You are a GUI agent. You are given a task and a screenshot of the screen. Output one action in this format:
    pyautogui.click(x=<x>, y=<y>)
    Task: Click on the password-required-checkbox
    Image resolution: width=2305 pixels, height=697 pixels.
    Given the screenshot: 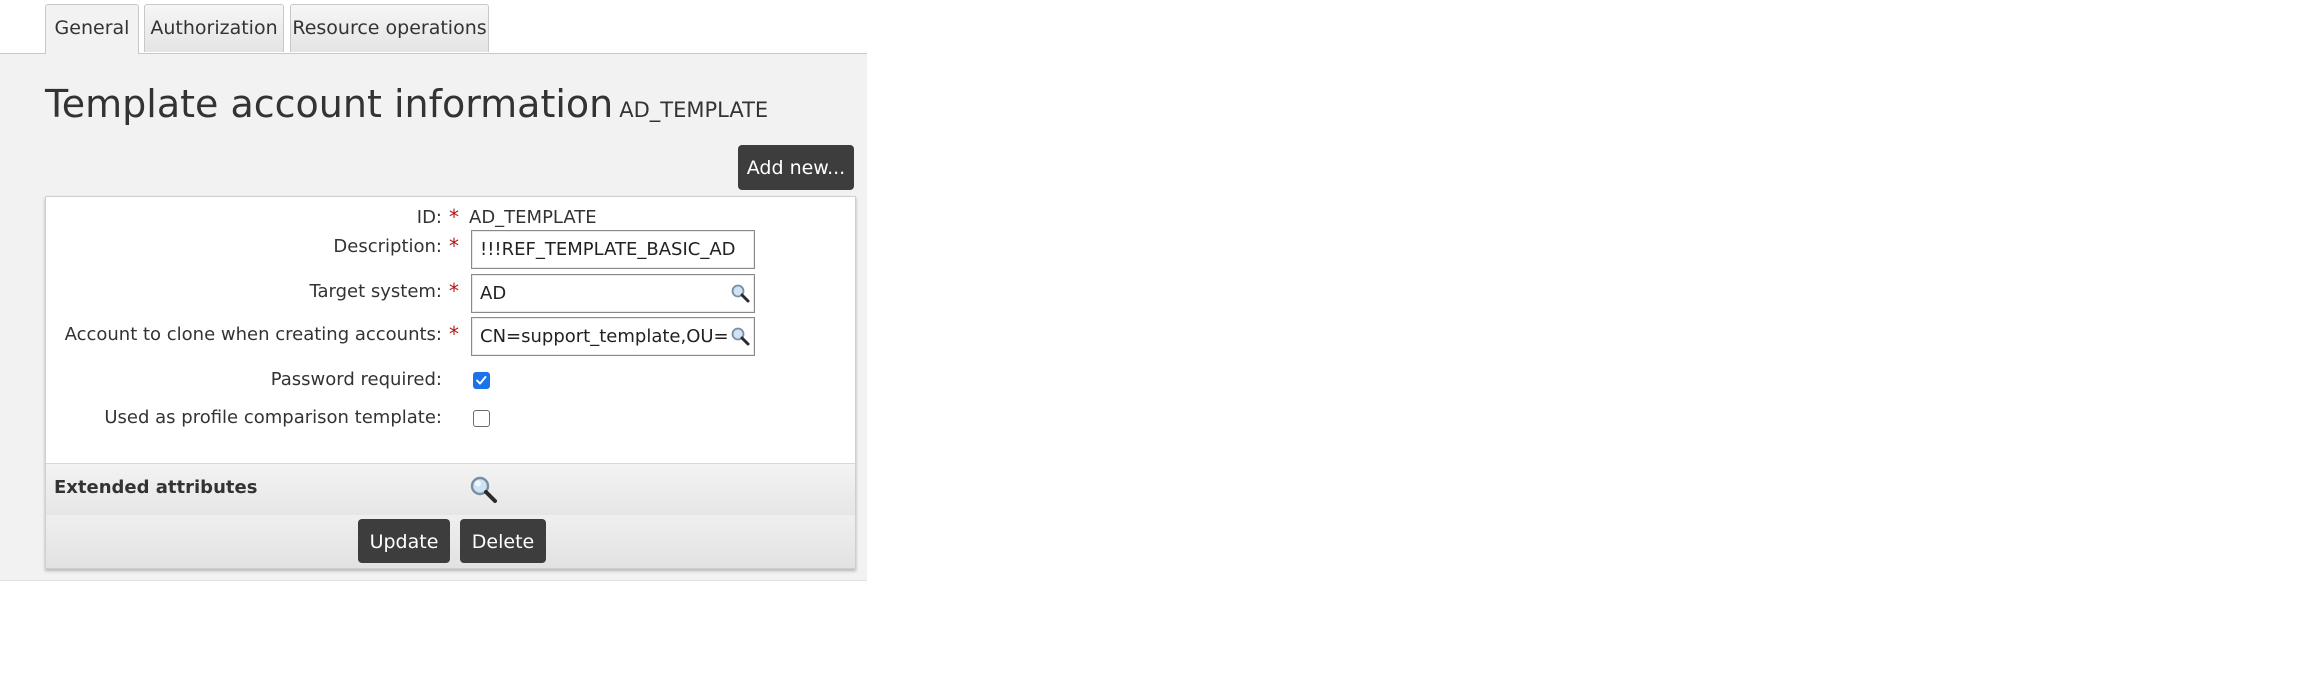 What is the action you would take?
    pyautogui.click(x=481, y=380)
    